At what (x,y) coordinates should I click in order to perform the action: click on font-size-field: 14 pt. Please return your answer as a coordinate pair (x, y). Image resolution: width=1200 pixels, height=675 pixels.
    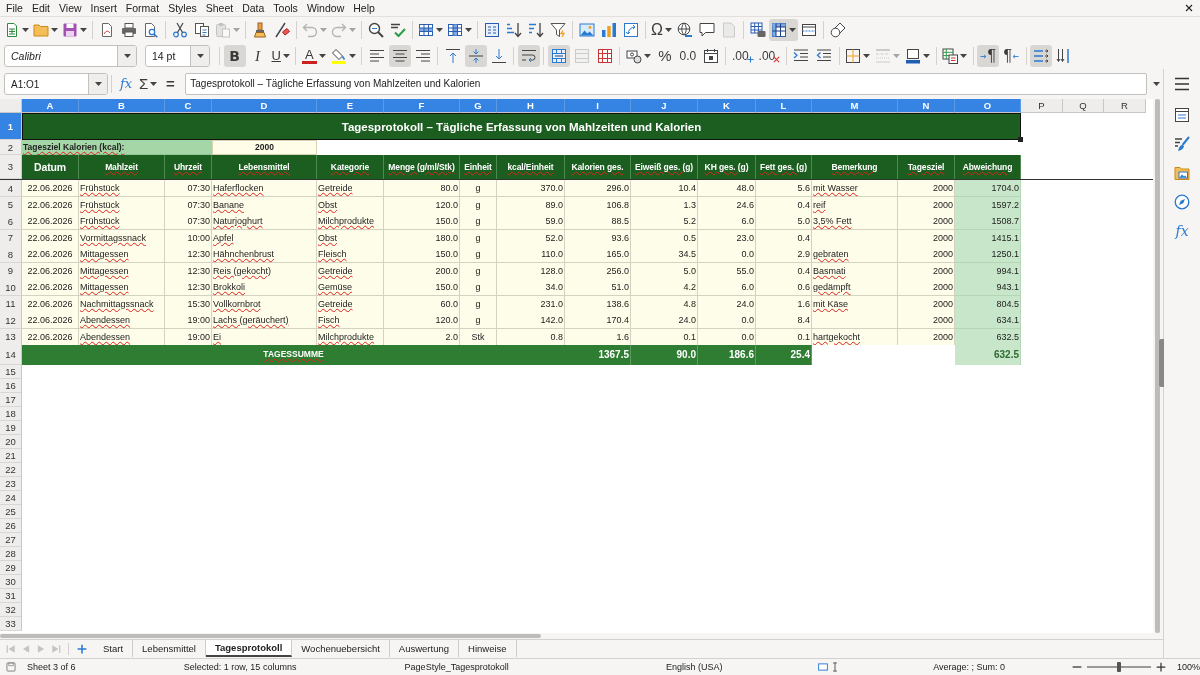
    Looking at the image, I should click on (177, 56).